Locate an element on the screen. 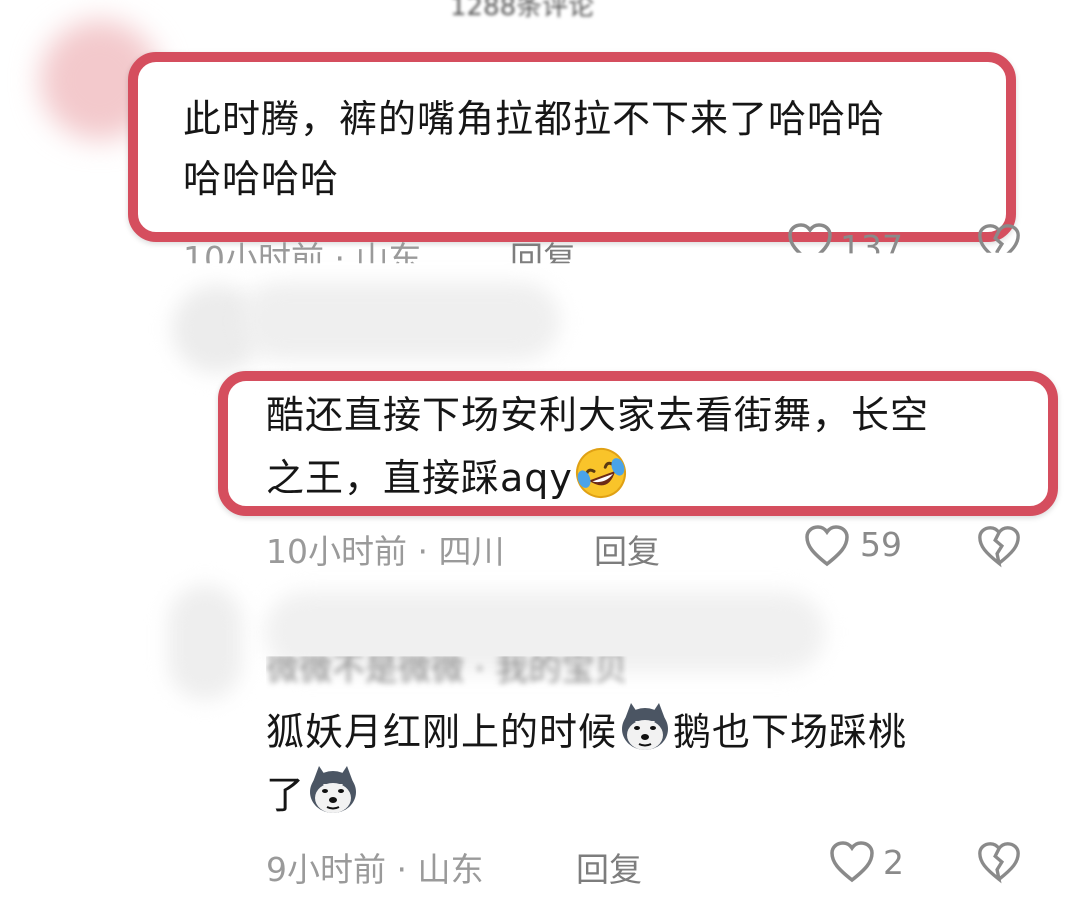  like-count: 137 is located at coordinates (871, 247).